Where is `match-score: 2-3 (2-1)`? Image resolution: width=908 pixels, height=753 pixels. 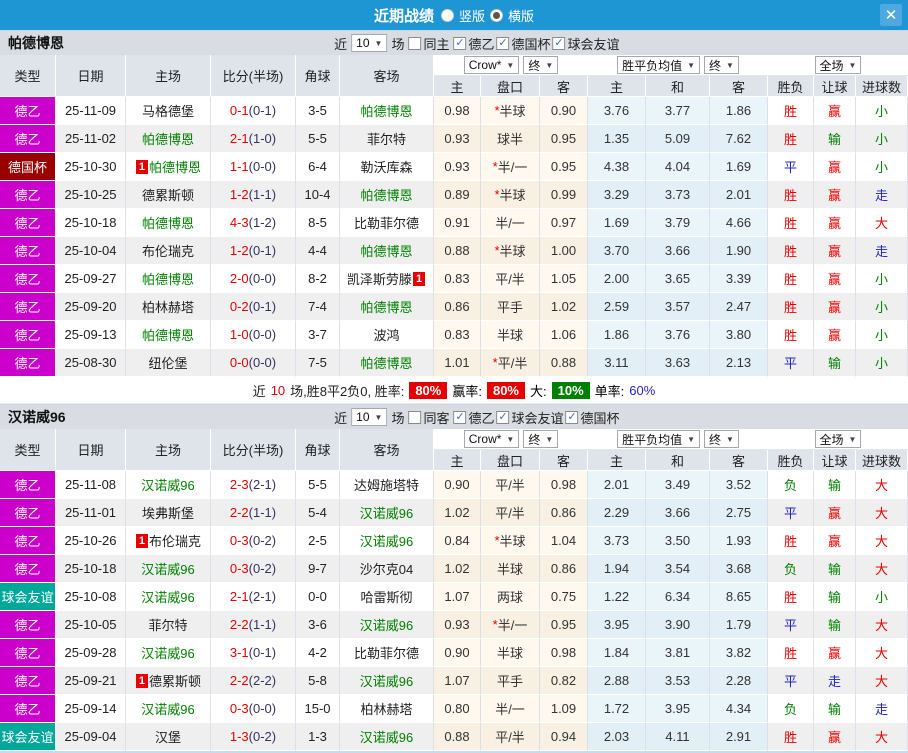 match-score: 2-3 (2-1) is located at coordinates (253, 485).